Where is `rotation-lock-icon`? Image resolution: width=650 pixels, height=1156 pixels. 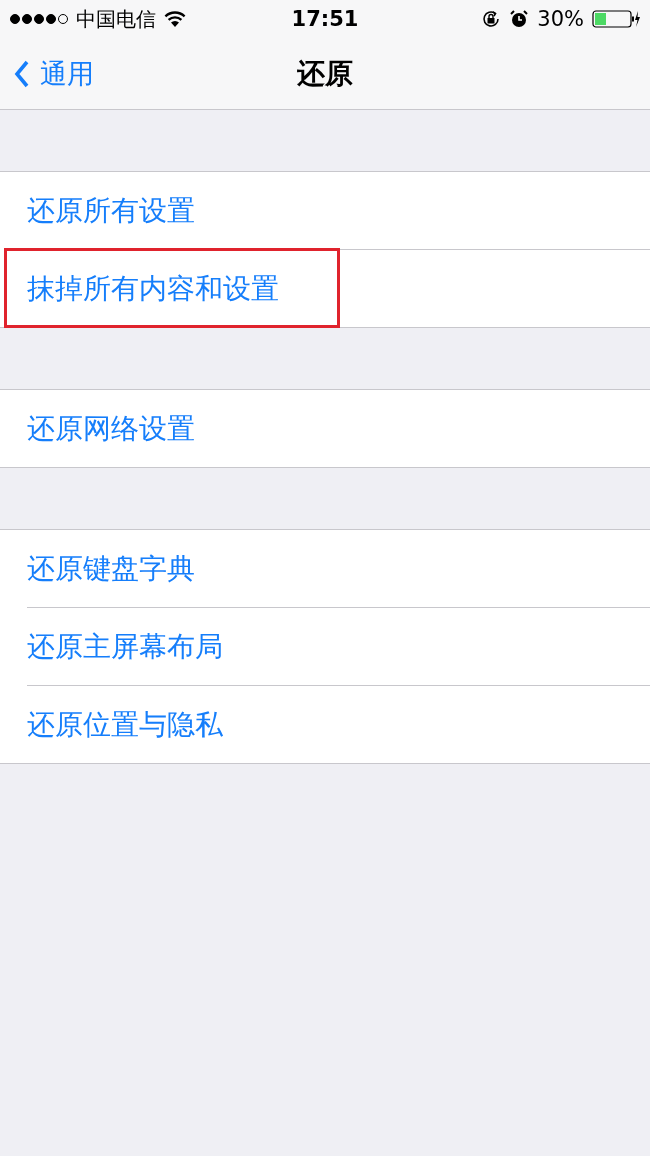
rotation-lock-icon is located at coordinates (491, 19).